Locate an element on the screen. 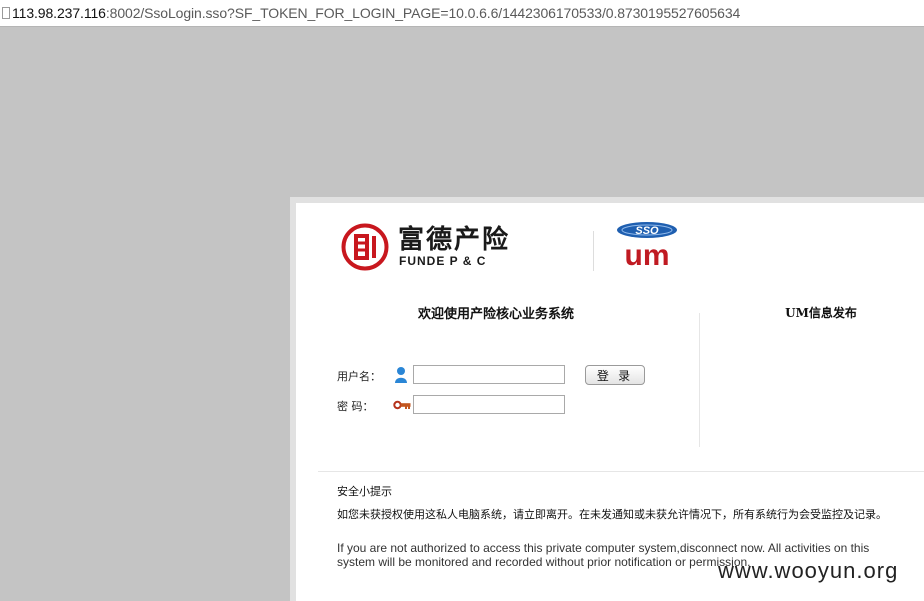  tips-divider is located at coordinates (621, 471).